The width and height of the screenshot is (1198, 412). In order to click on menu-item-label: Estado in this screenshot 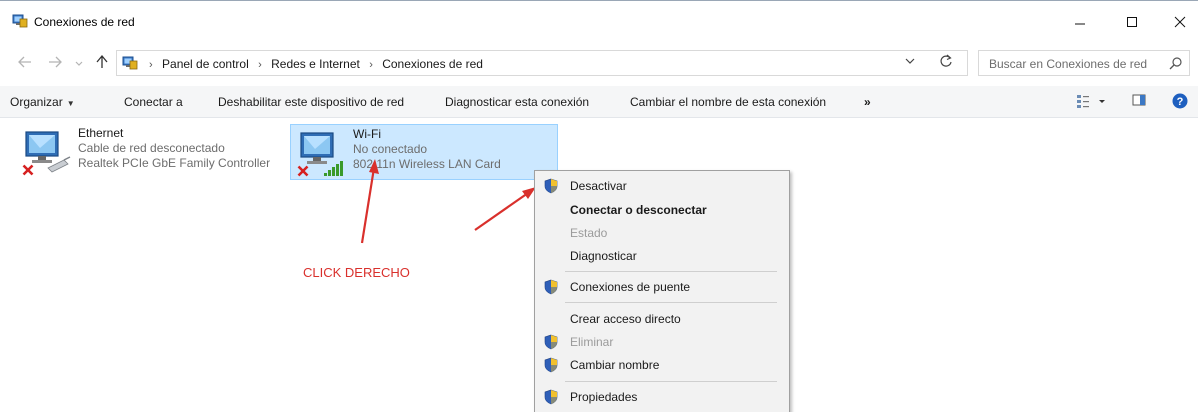, I will do `click(589, 233)`.